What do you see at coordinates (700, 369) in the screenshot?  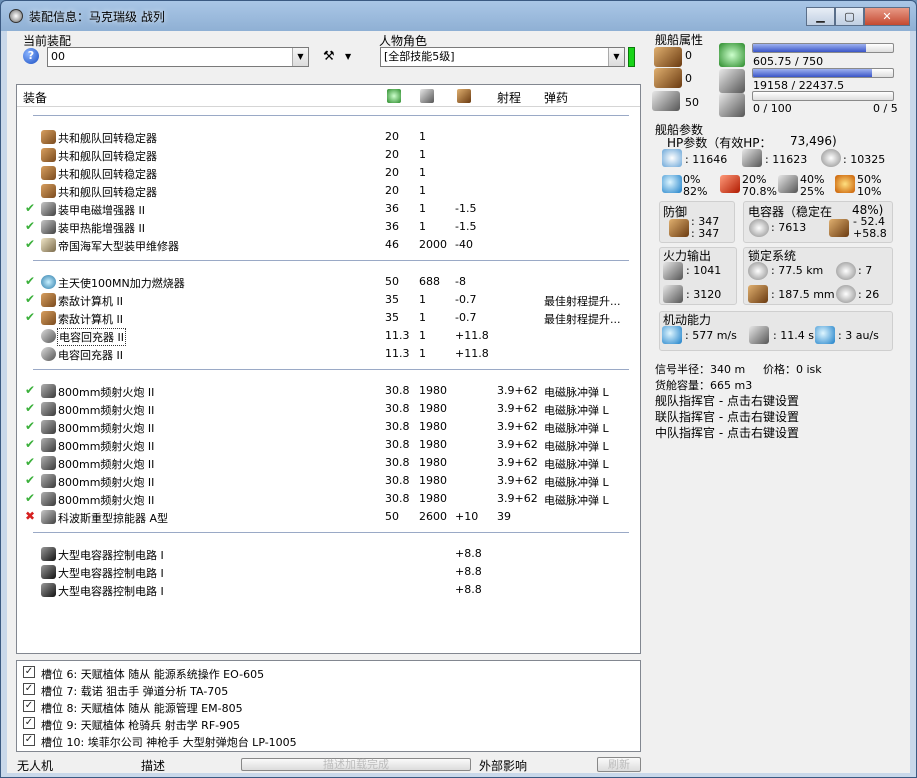 I see `signature-radius: 信号半径：340 m` at bounding box center [700, 369].